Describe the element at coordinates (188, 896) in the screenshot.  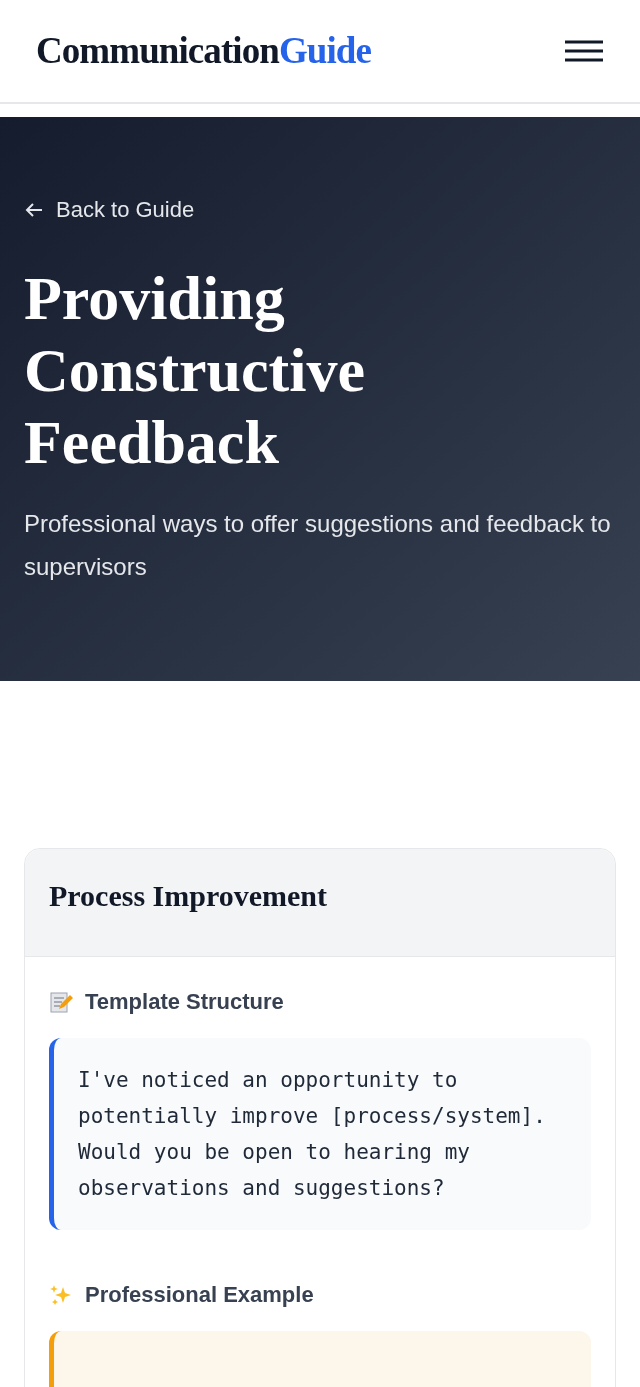
I see `card-title: Process Improvement` at that location.